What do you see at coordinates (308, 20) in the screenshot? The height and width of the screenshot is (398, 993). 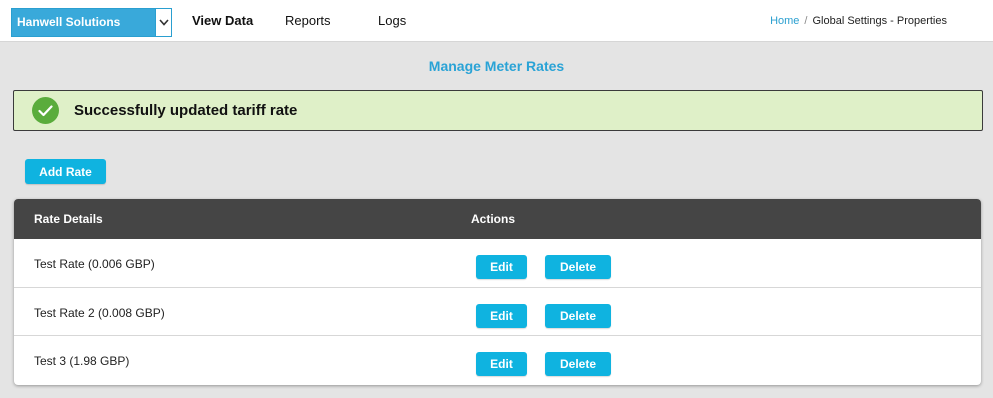 I see `nav-reports: Reports` at bounding box center [308, 20].